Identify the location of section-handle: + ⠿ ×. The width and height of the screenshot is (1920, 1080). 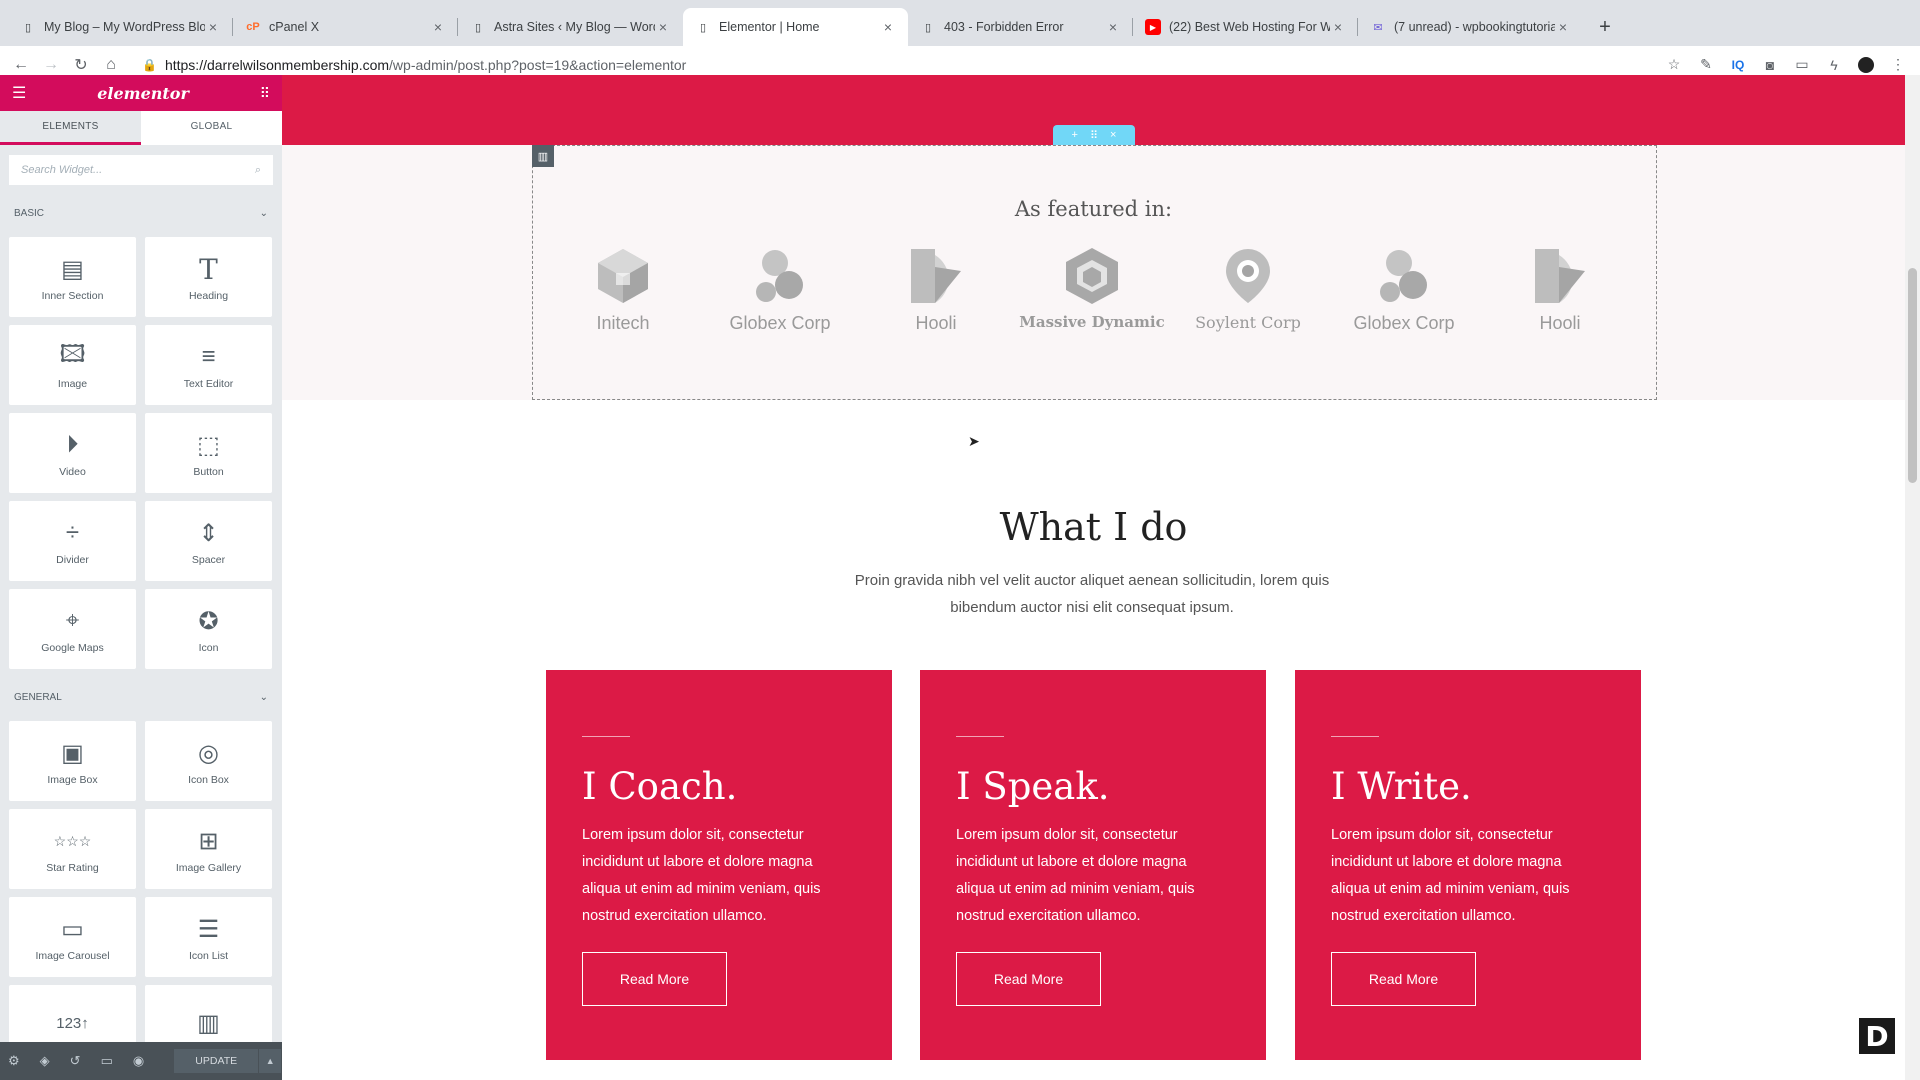
(1094, 135).